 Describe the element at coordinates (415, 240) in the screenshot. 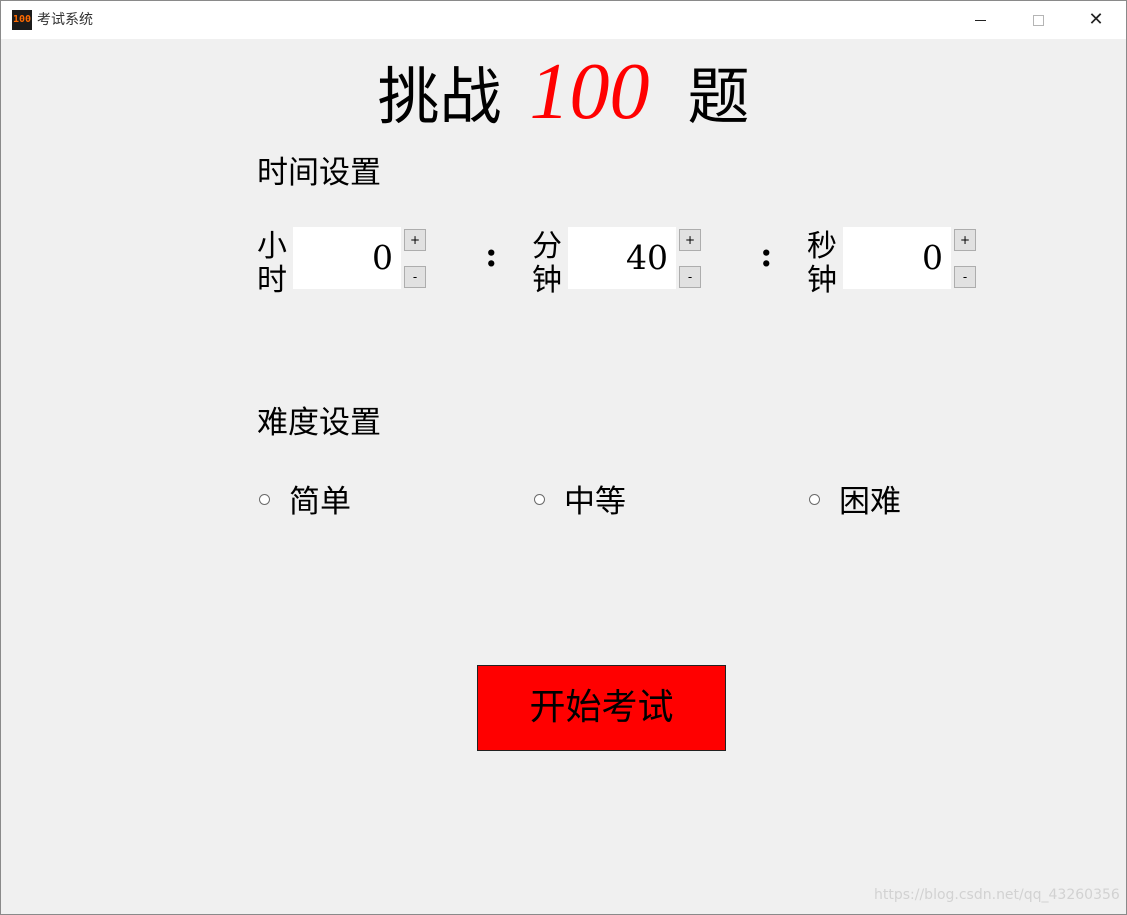

I see `hours-increment-button: +` at that location.